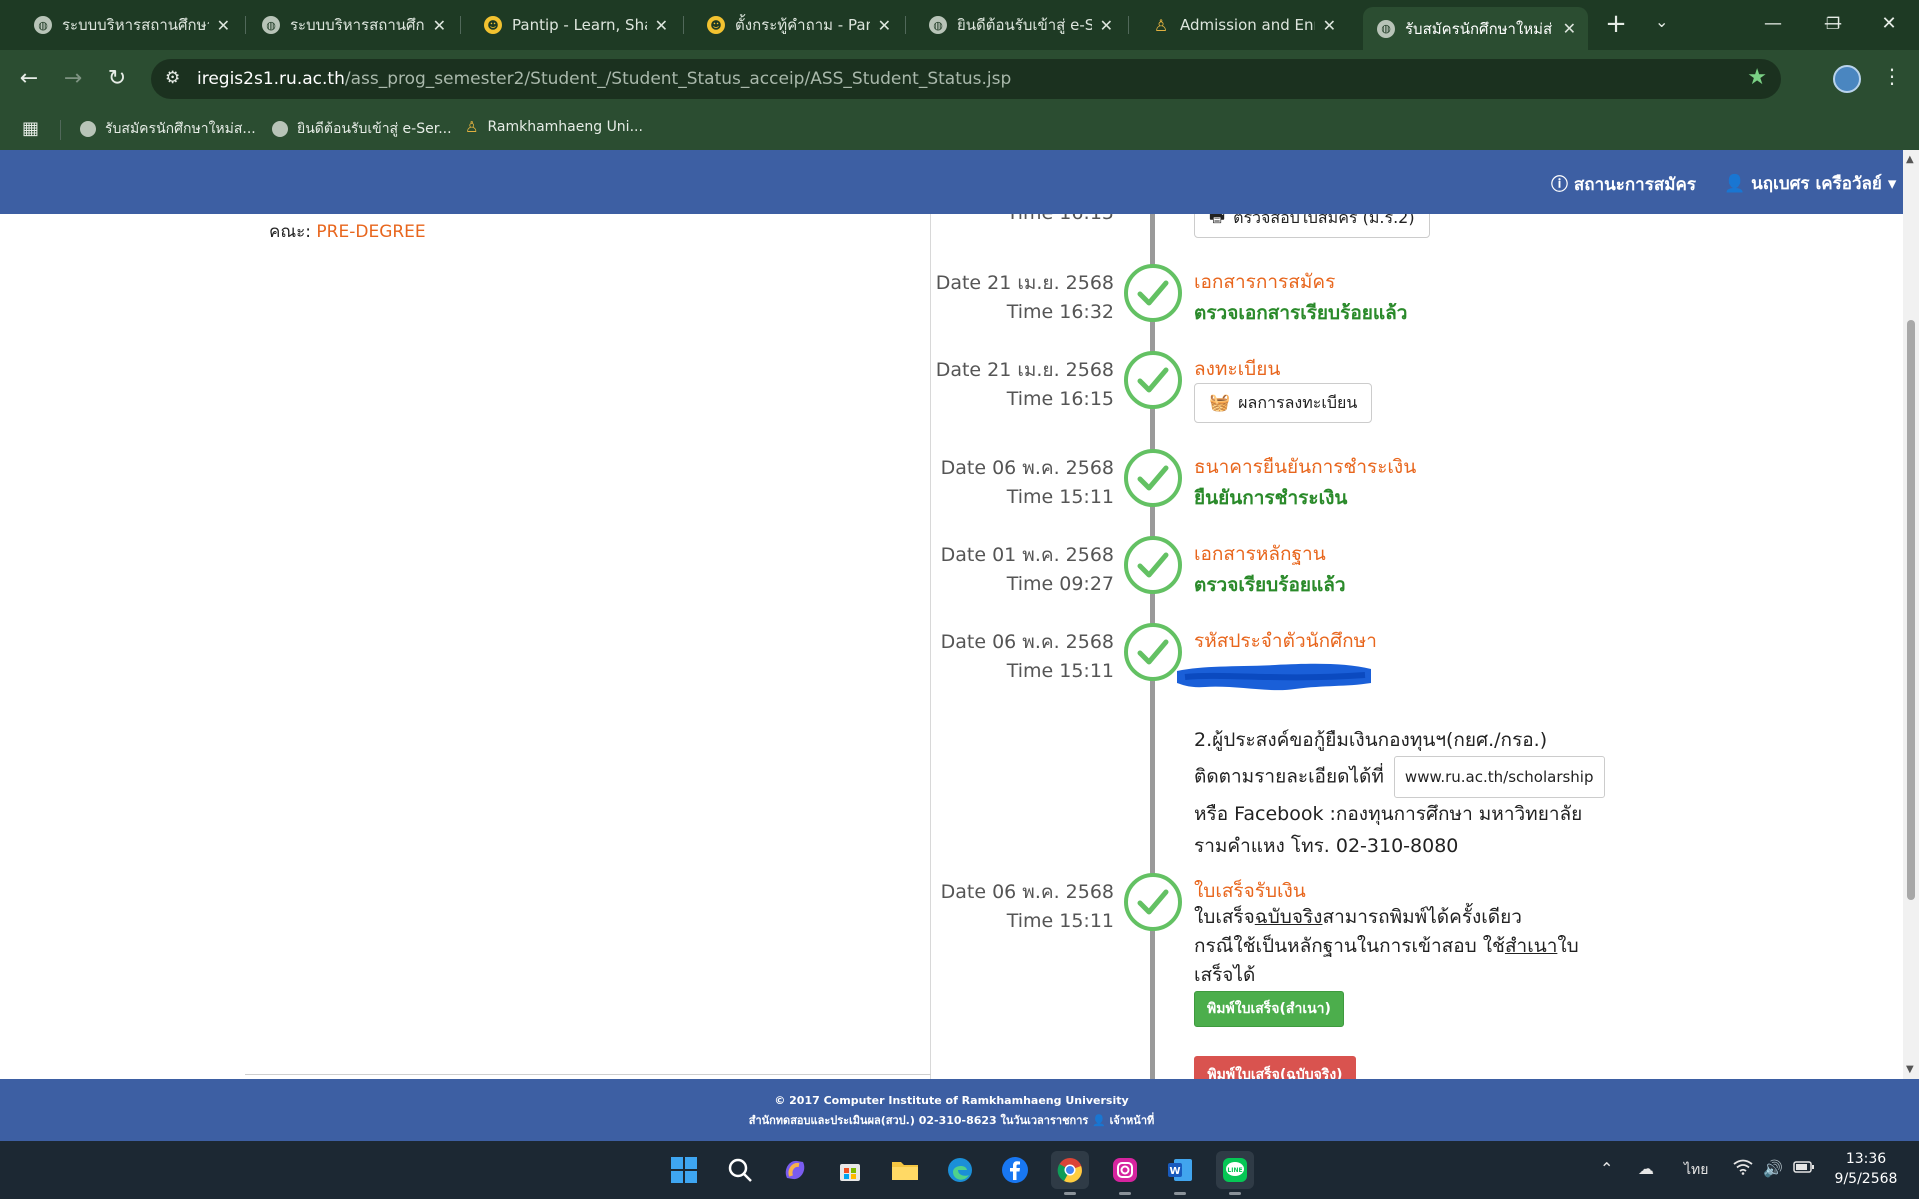 The height and width of the screenshot is (1199, 1919). Describe the element at coordinates (1804, 1168) in the screenshot. I see `battery-icon` at that location.